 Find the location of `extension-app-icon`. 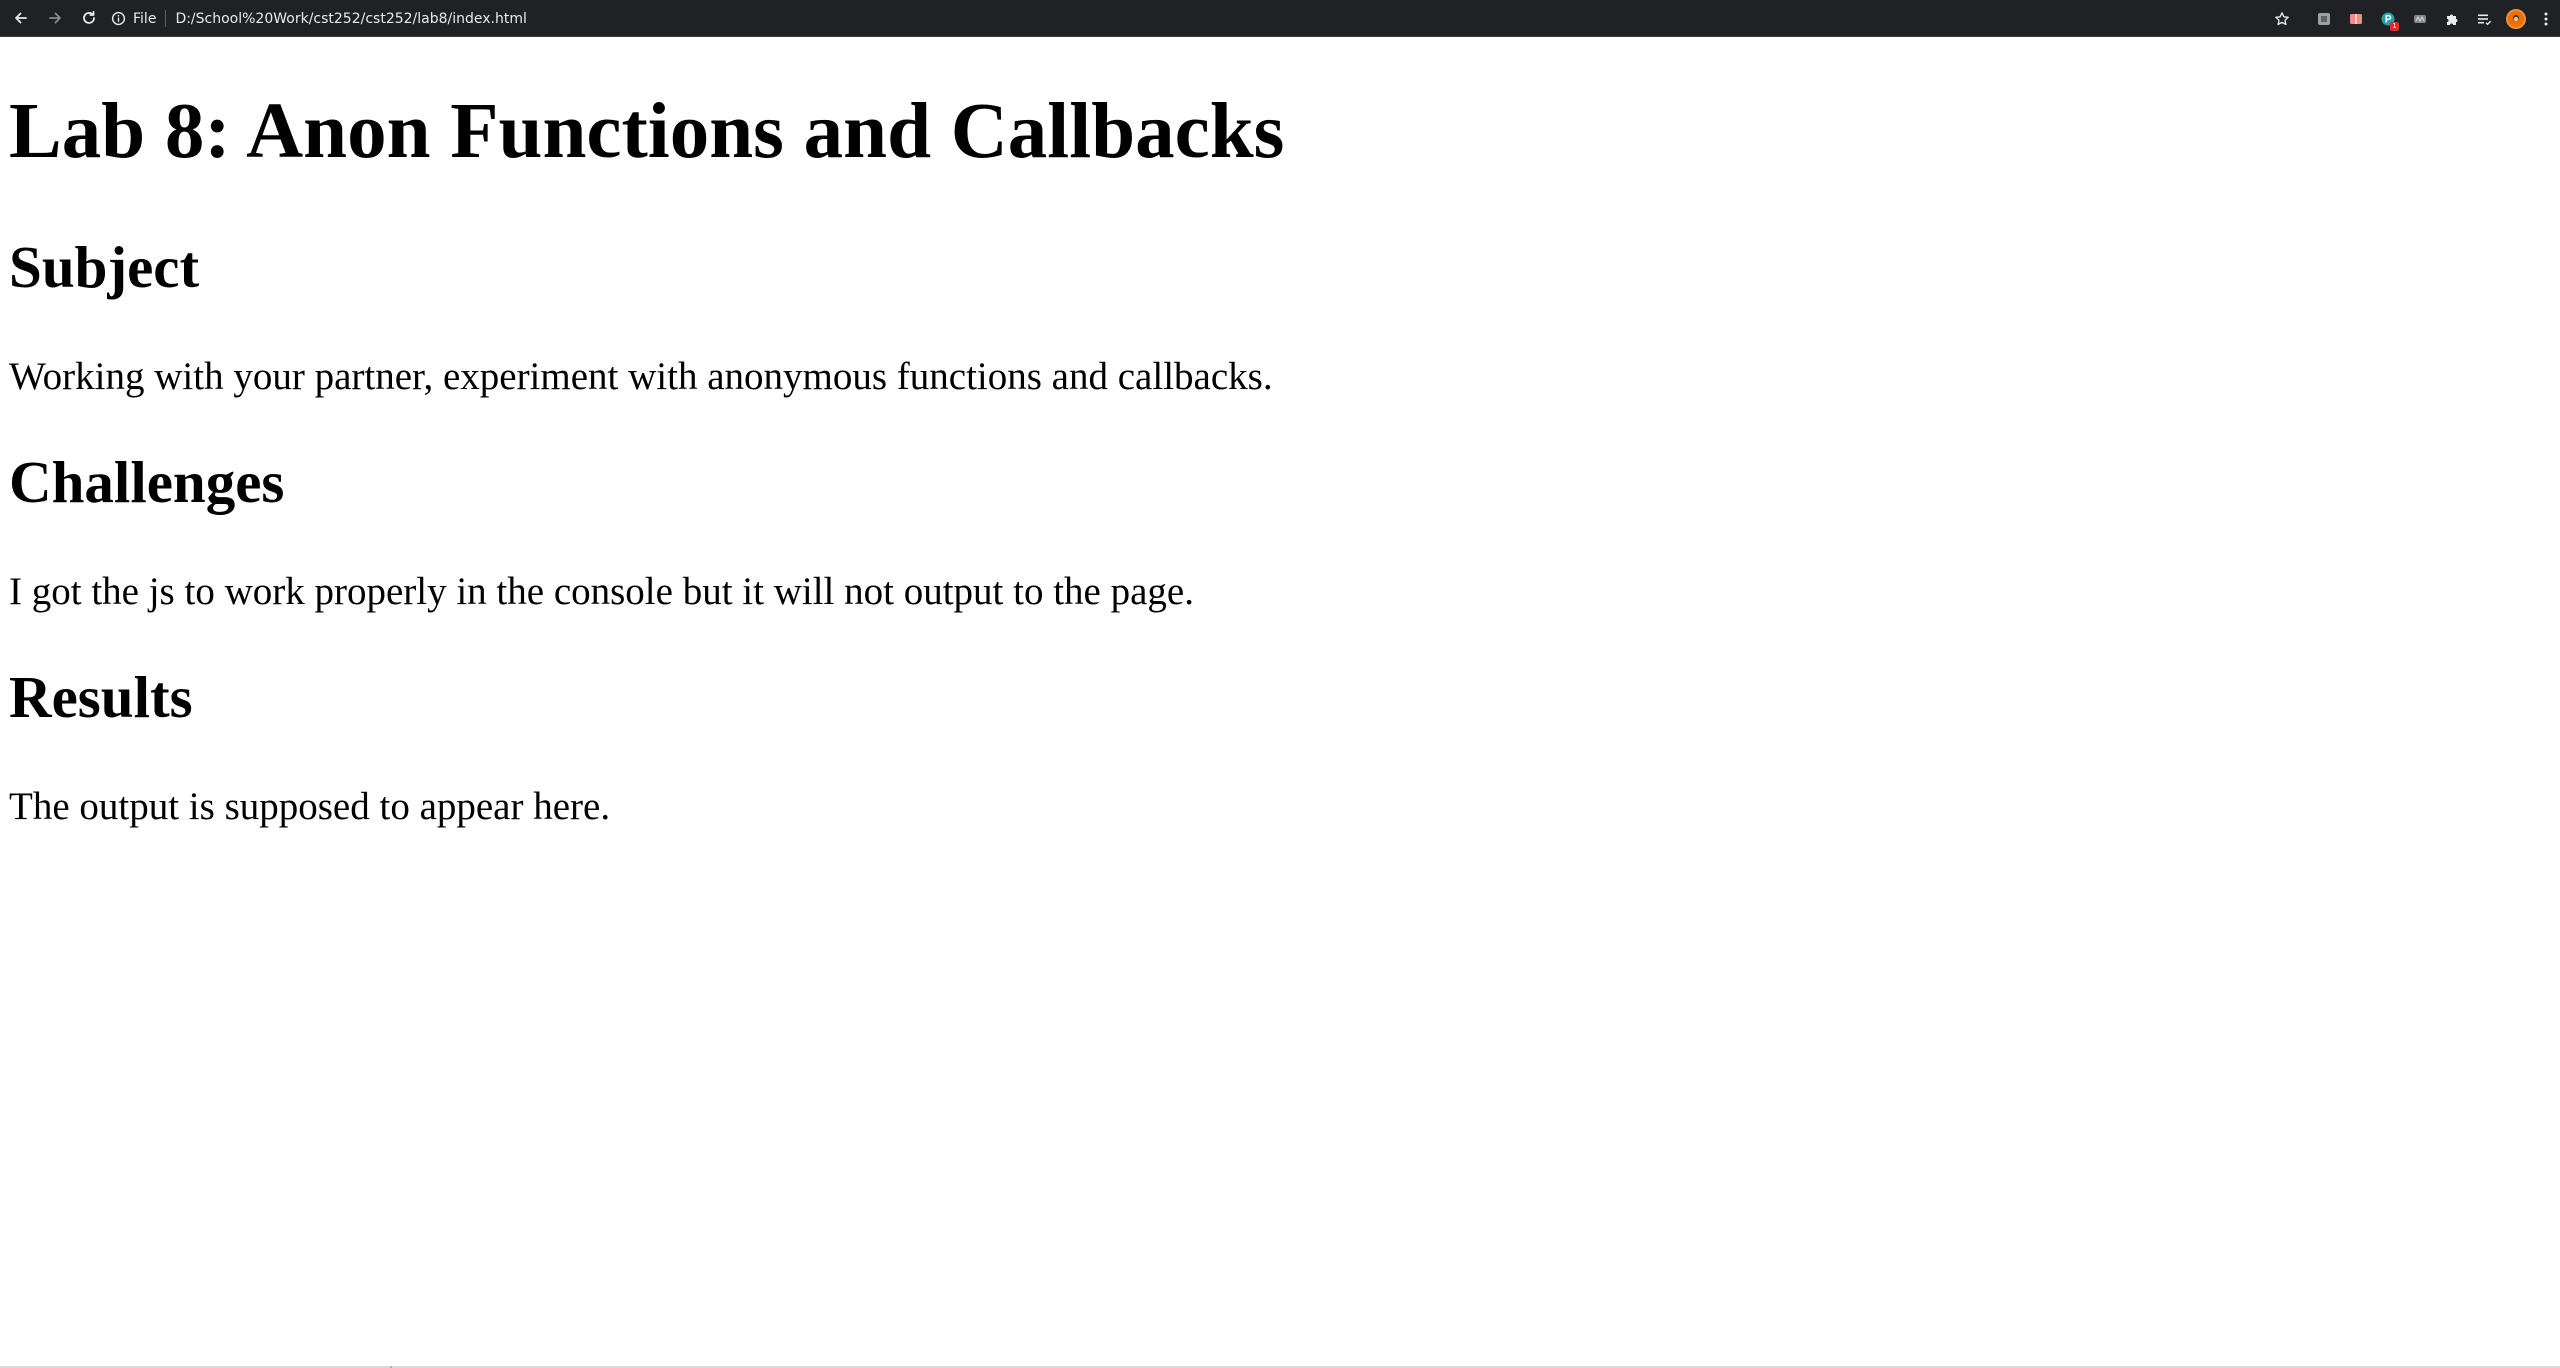

extension-app-icon is located at coordinates (2324, 18).